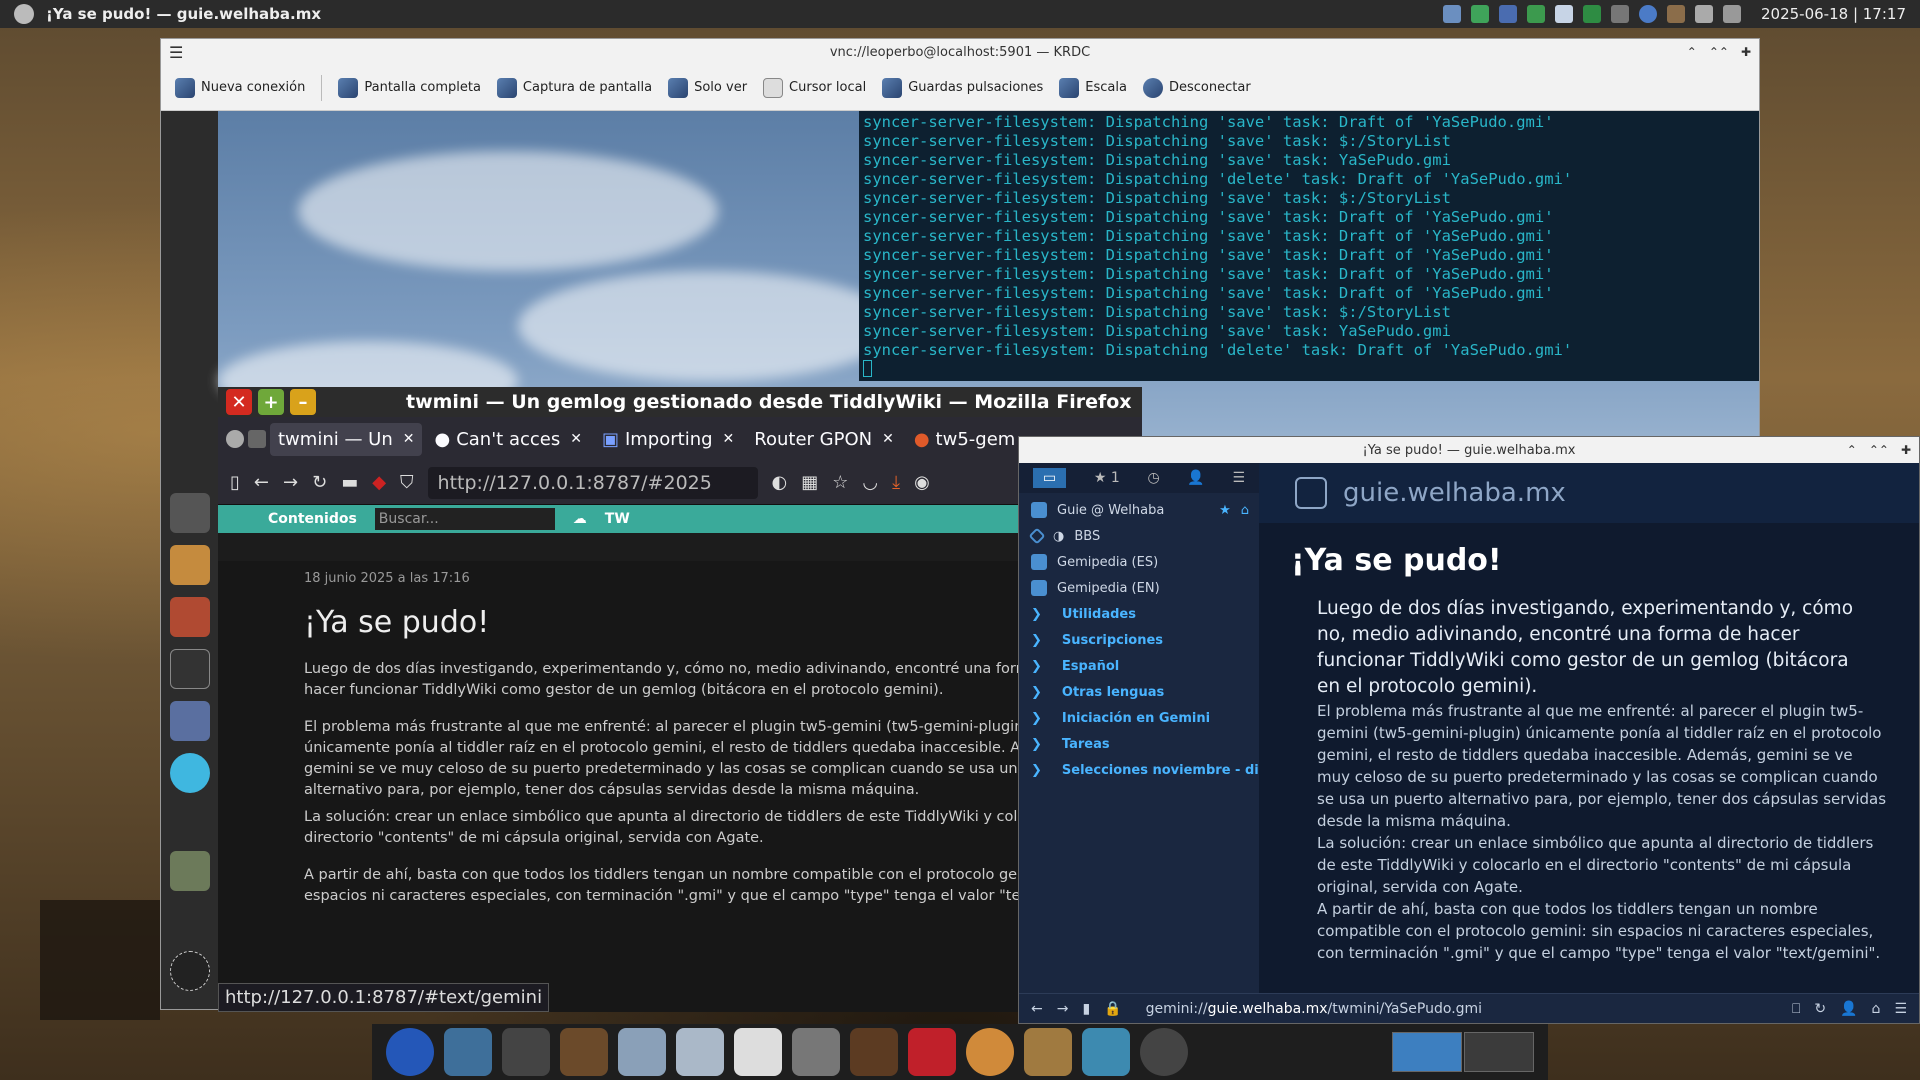 The width and height of the screenshot is (1920, 1080). Describe the element at coordinates (870, 482) in the screenshot. I see `pocket-icon: ◡` at that location.